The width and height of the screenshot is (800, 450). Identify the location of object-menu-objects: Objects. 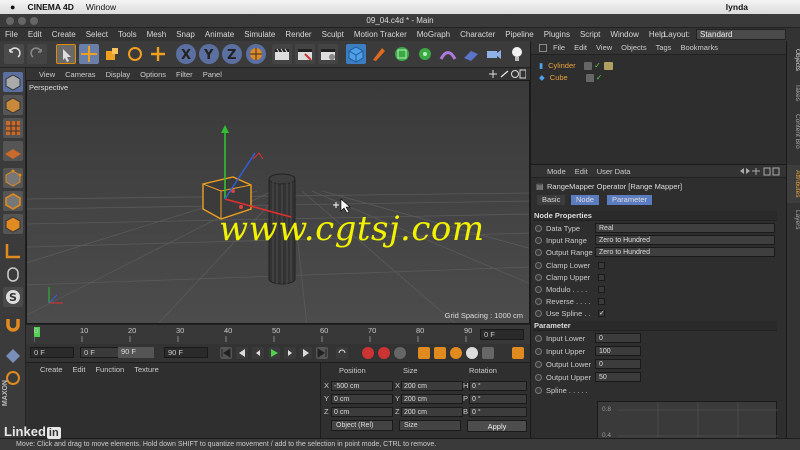
(633, 47).